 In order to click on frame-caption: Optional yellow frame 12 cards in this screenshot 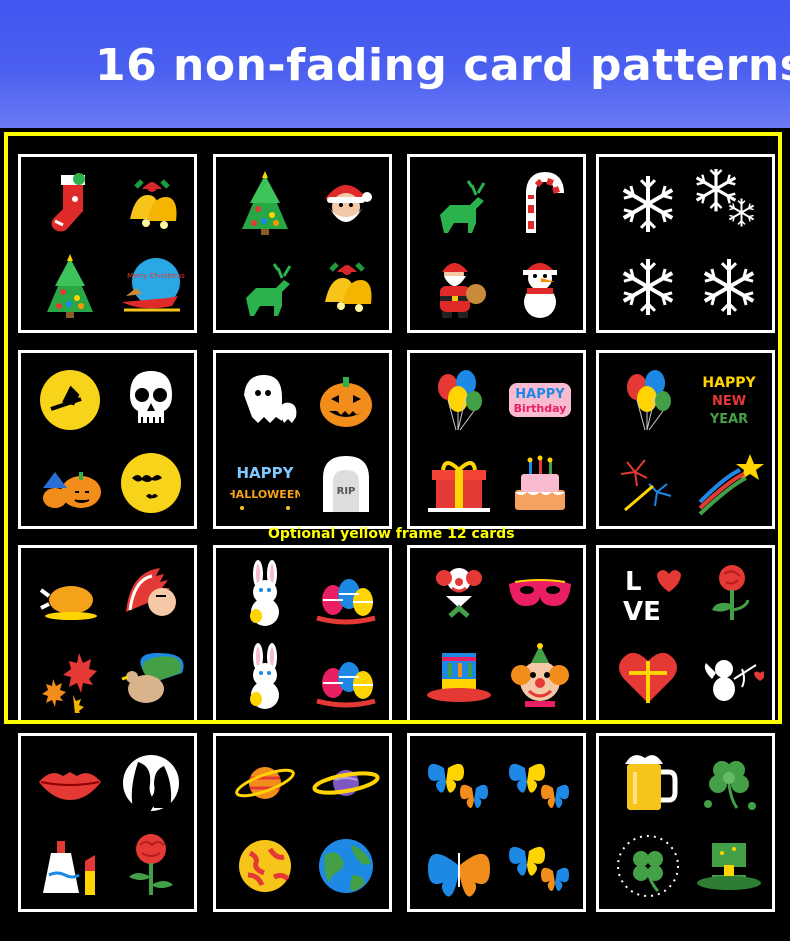, I will do `click(391, 534)`.